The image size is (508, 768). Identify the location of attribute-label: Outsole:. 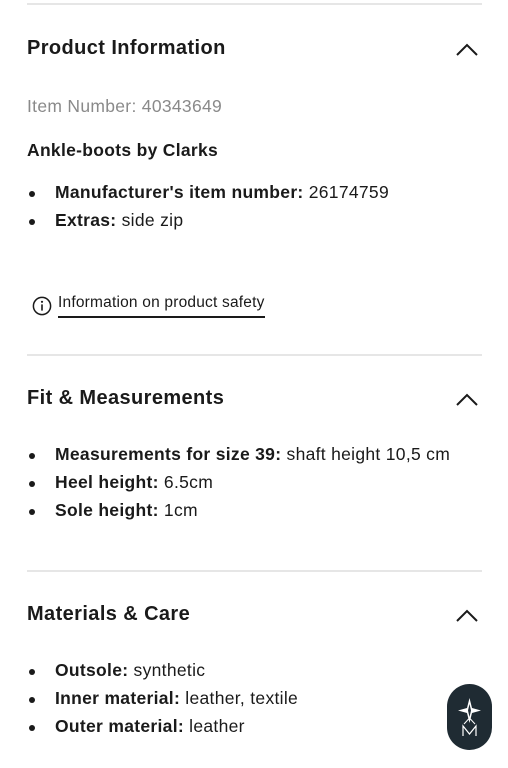
(92, 670).